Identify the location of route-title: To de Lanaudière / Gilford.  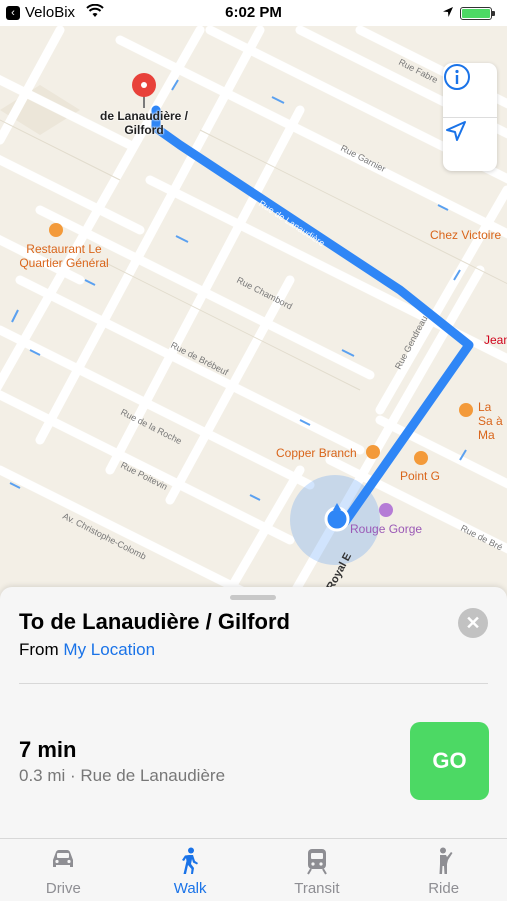
(154, 621).